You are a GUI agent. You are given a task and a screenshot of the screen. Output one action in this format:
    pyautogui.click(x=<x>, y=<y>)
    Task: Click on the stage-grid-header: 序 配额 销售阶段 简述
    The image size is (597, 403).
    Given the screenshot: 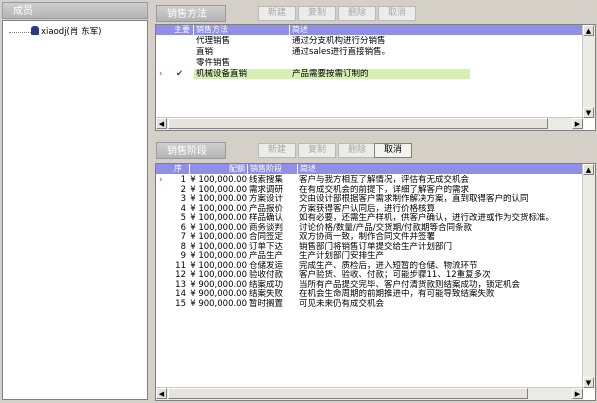 What is the action you would take?
    pyautogui.click(x=369, y=169)
    